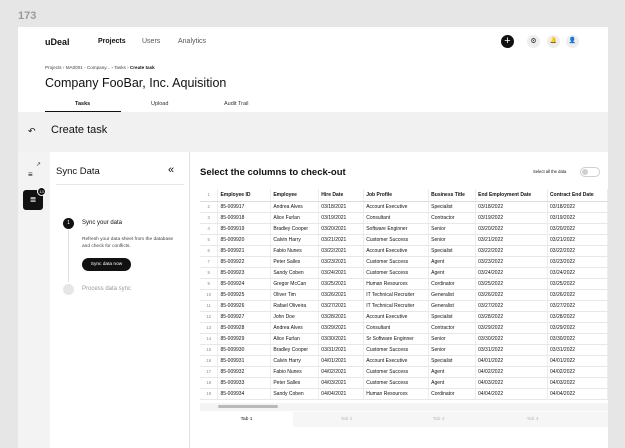  I want to click on bell-icon: 🔔, so click(553, 41).